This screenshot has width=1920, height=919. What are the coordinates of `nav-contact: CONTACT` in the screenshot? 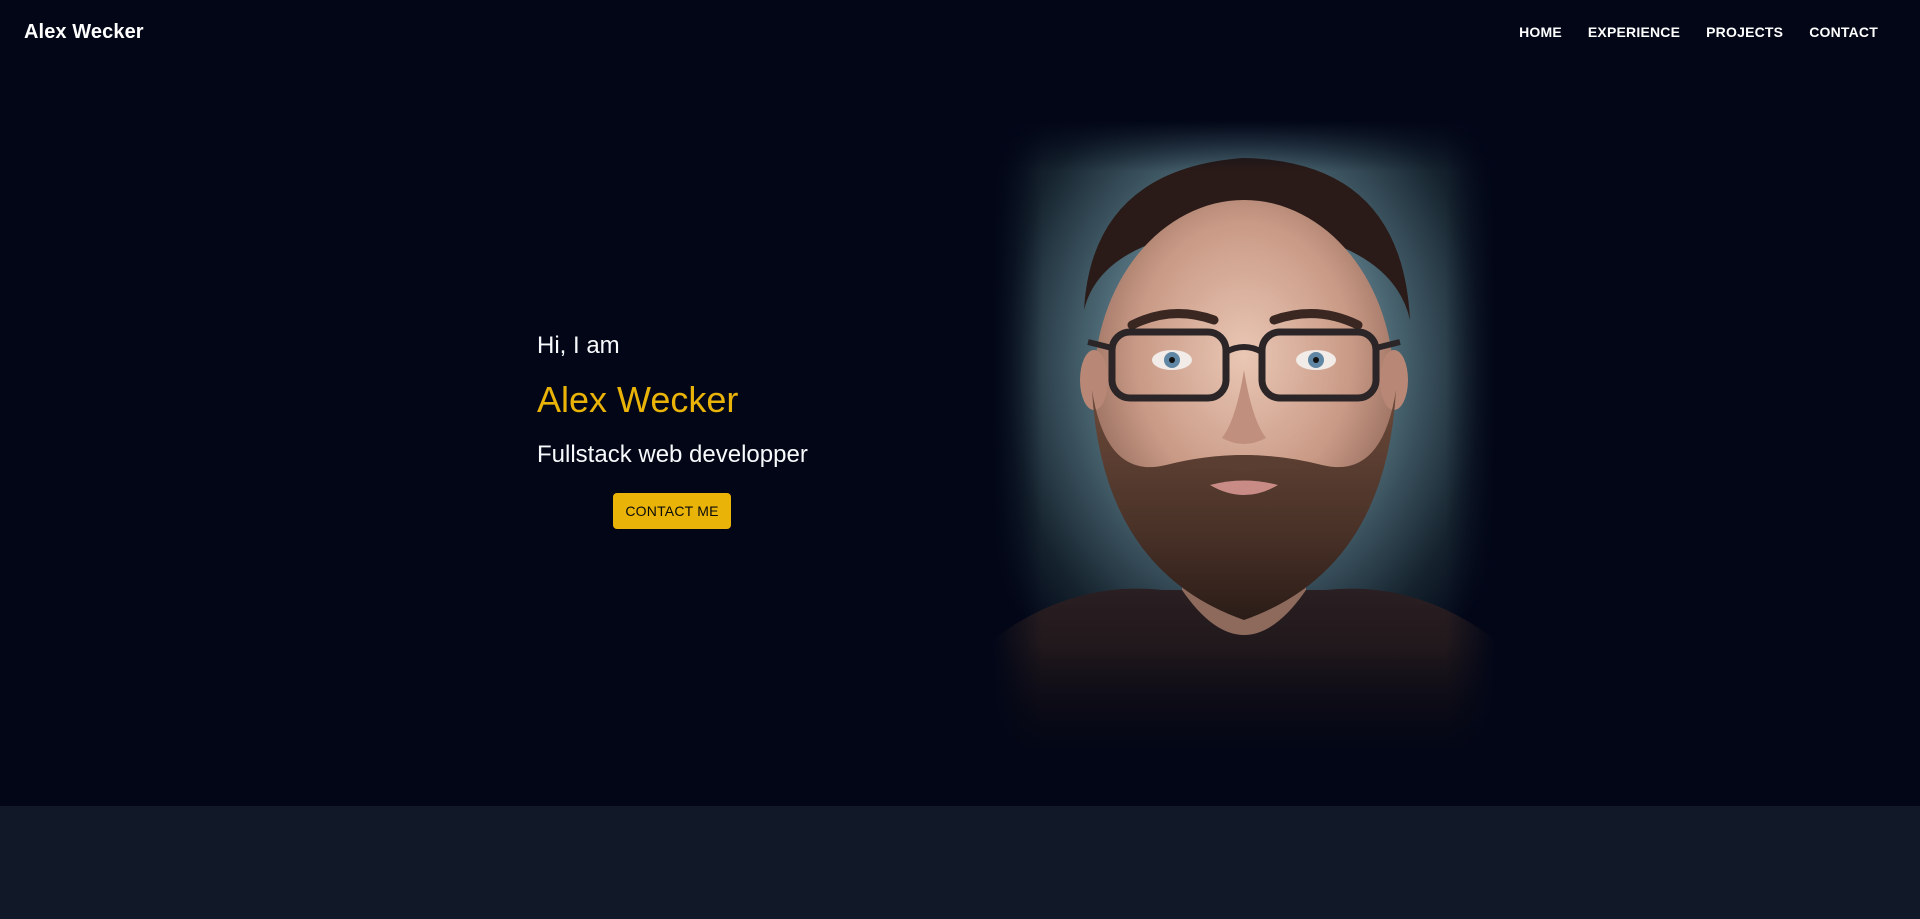 It's located at (1843, 32).